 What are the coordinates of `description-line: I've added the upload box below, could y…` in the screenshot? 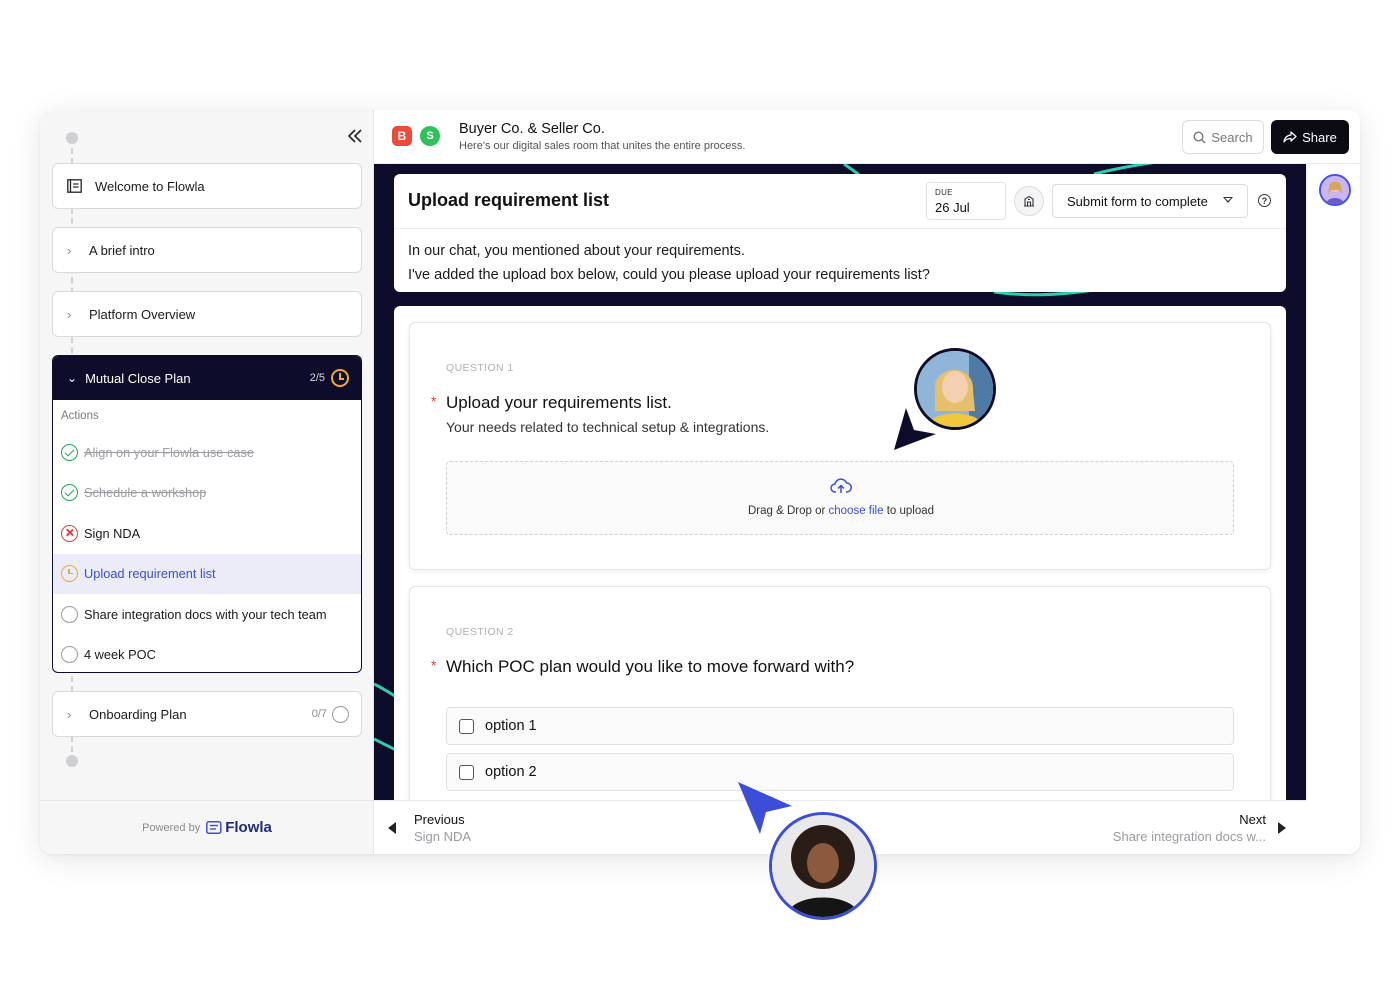 It's located at (669, 275).